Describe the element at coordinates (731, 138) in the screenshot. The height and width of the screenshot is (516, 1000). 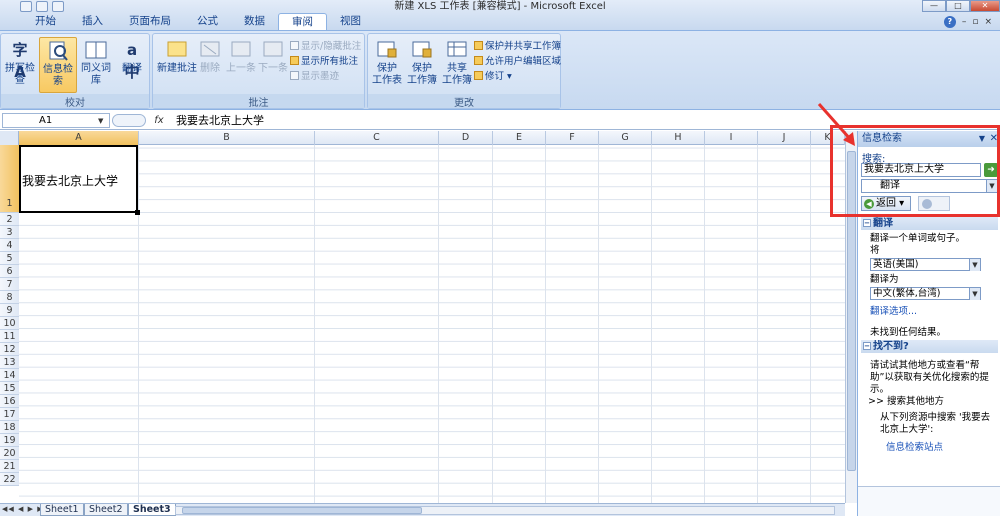
I see `column-header: I` at that location.